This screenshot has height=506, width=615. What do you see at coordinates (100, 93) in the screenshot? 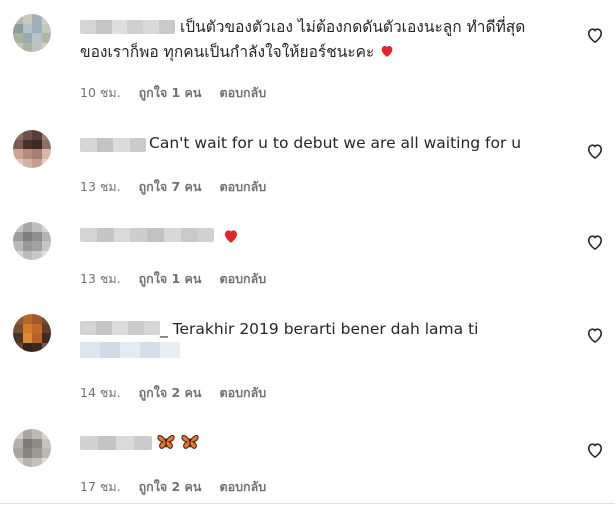
I see `comment-time: 10 ชม.` at bounding box center [100, 93].